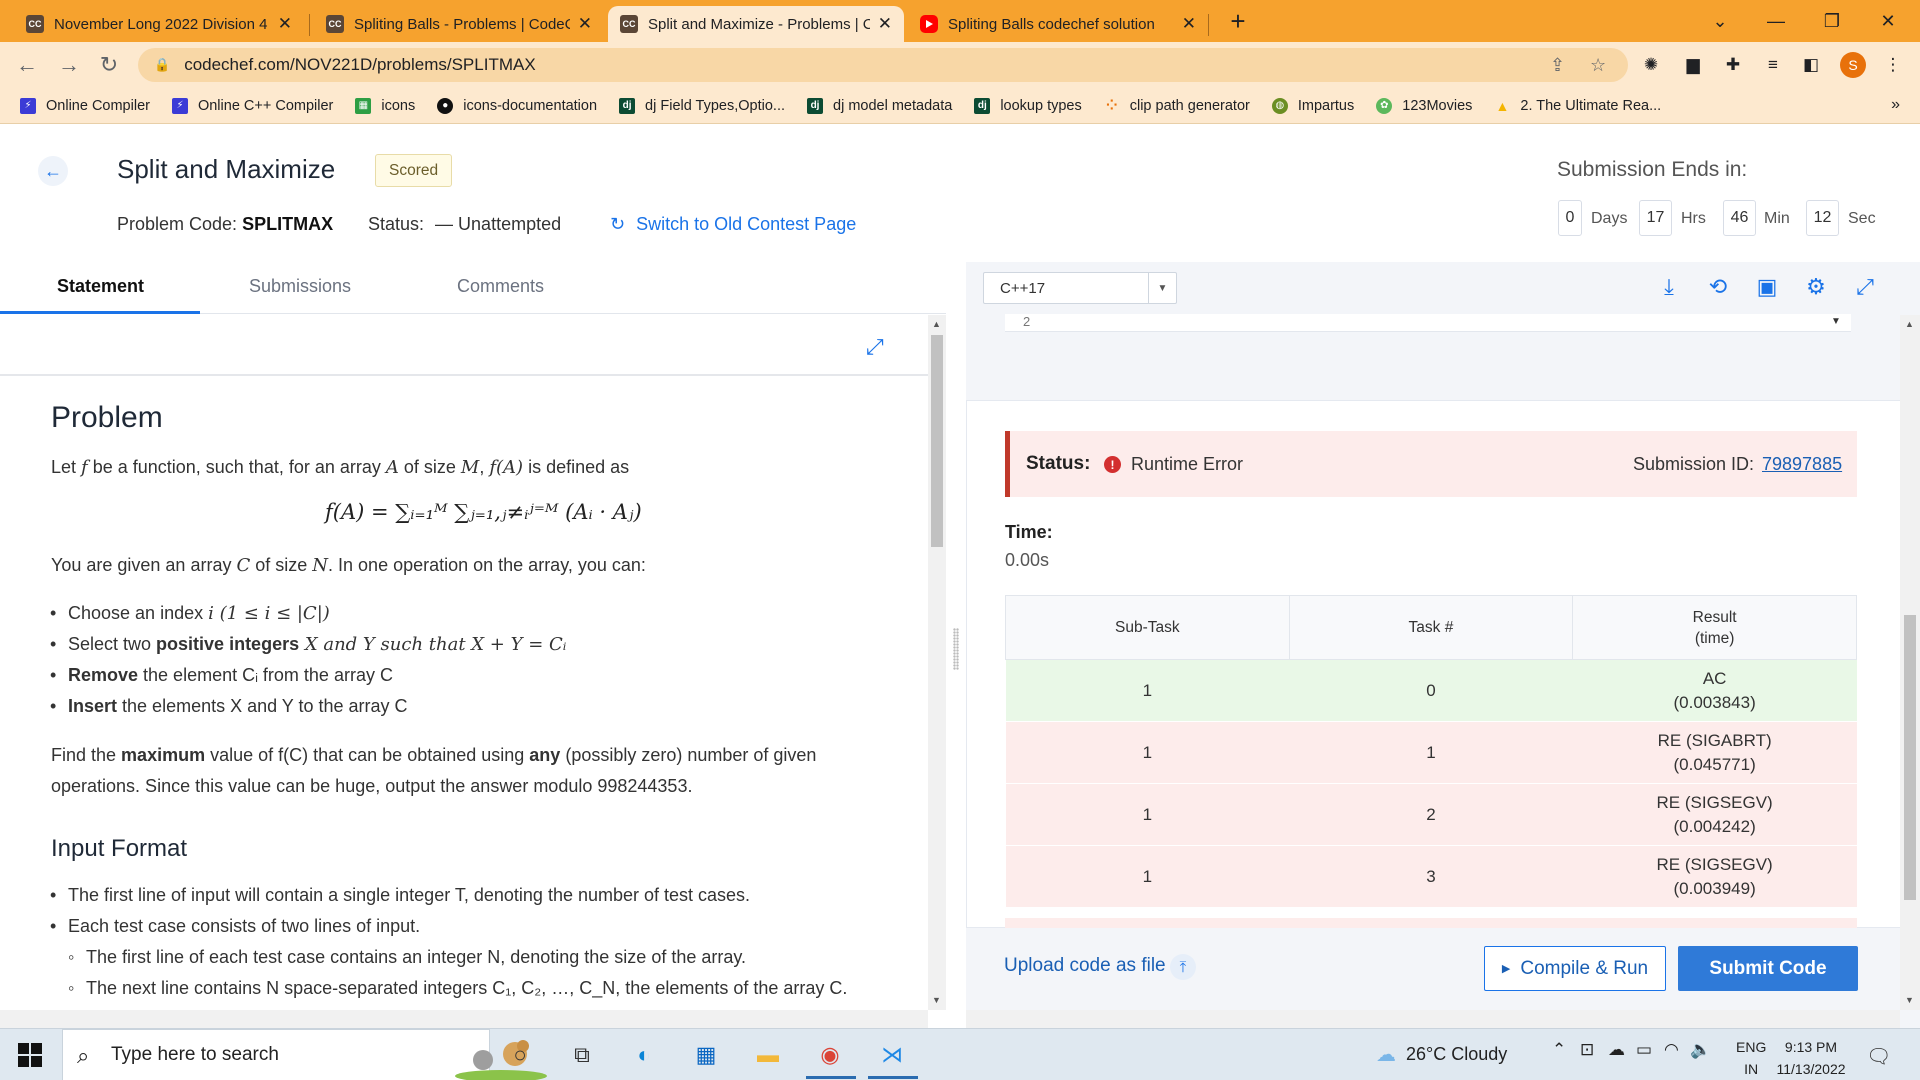 The image size is (1920, 1080). I want to click on bookmark-item: ● icons-documentation, so click(517, 105).